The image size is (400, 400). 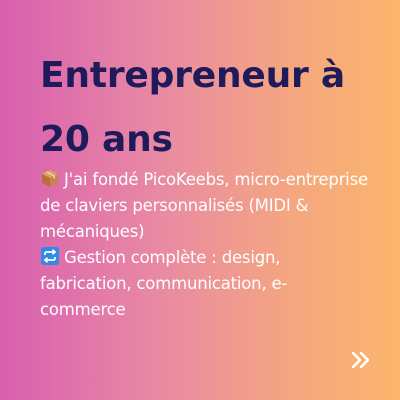 I want to click on repeat-arrows-icon, so click(x=50, y=256).